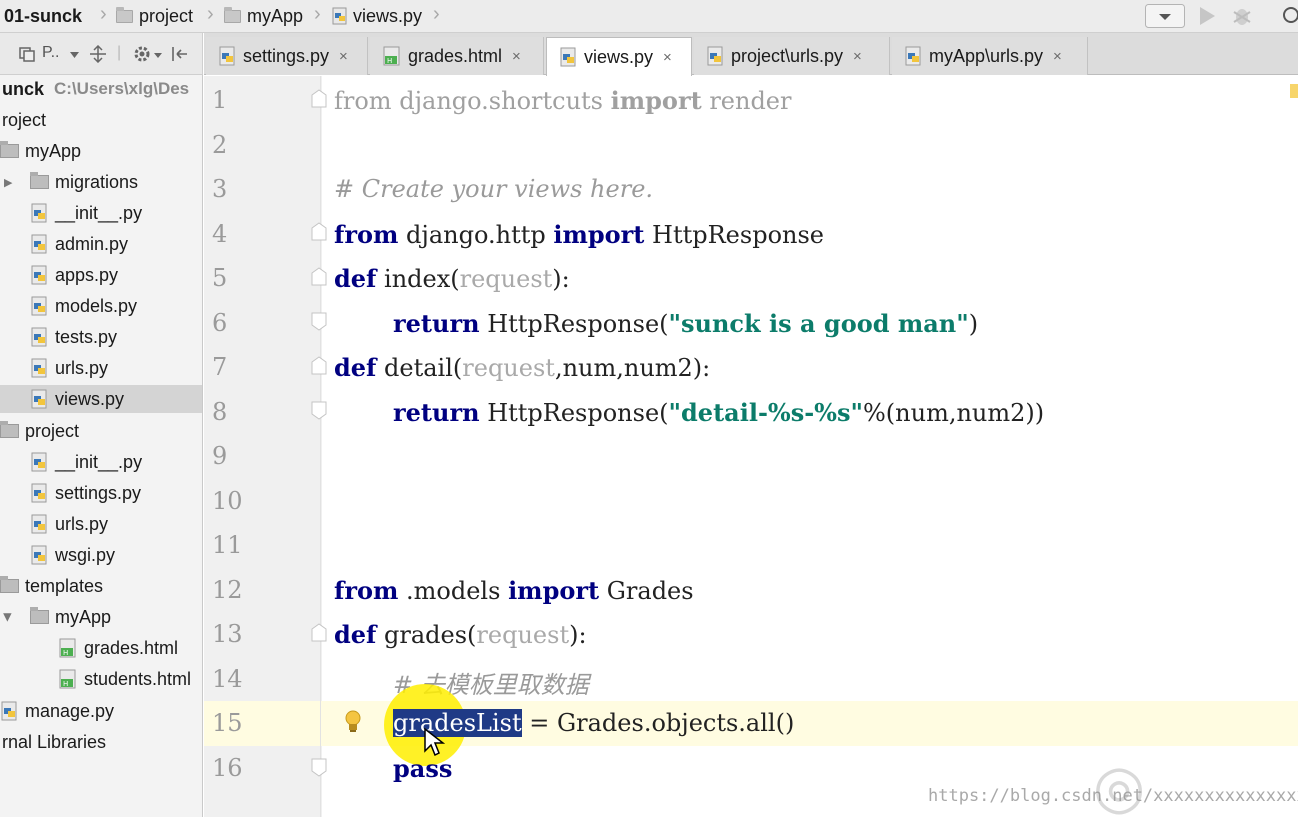  I want to click on selected-text: List, so click(499, 723).